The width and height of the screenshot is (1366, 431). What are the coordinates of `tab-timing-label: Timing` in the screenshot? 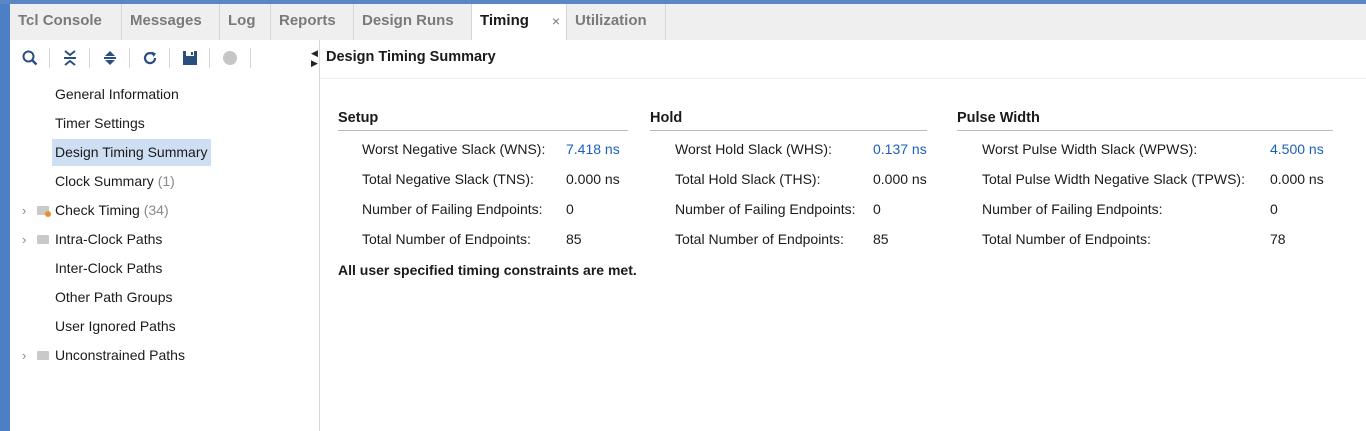 It's located at (504, 20).